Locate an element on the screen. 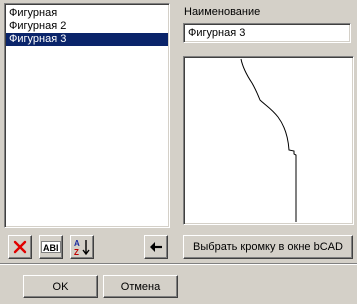 This screenshot has height=304, width=357. sort-az-icon: A Z is located at coordinates (82, 247).